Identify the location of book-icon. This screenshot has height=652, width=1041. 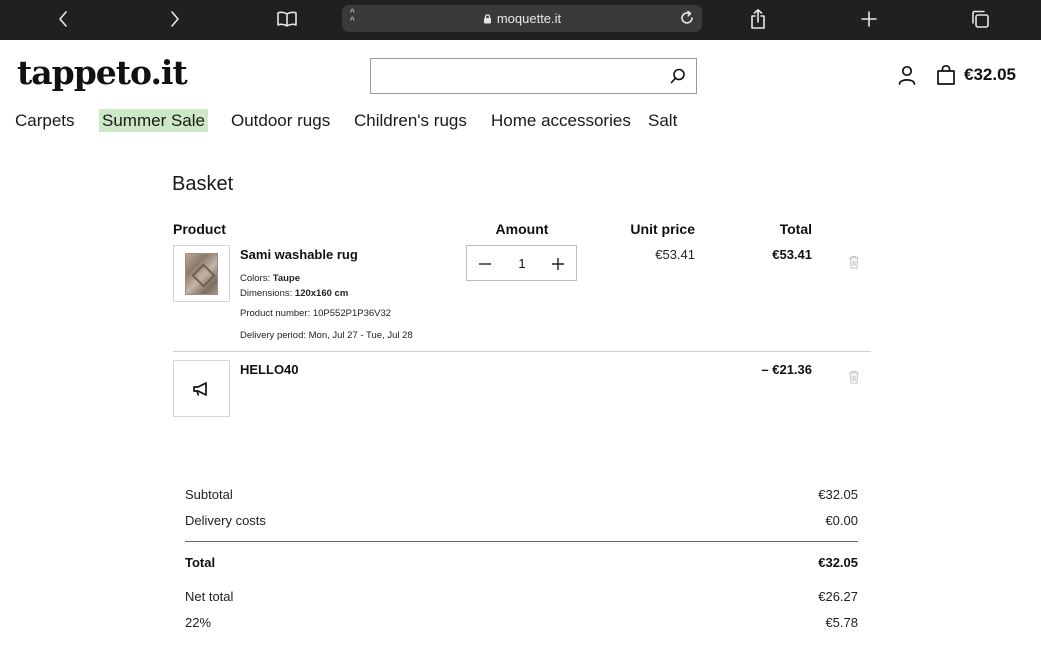
(287, 19).